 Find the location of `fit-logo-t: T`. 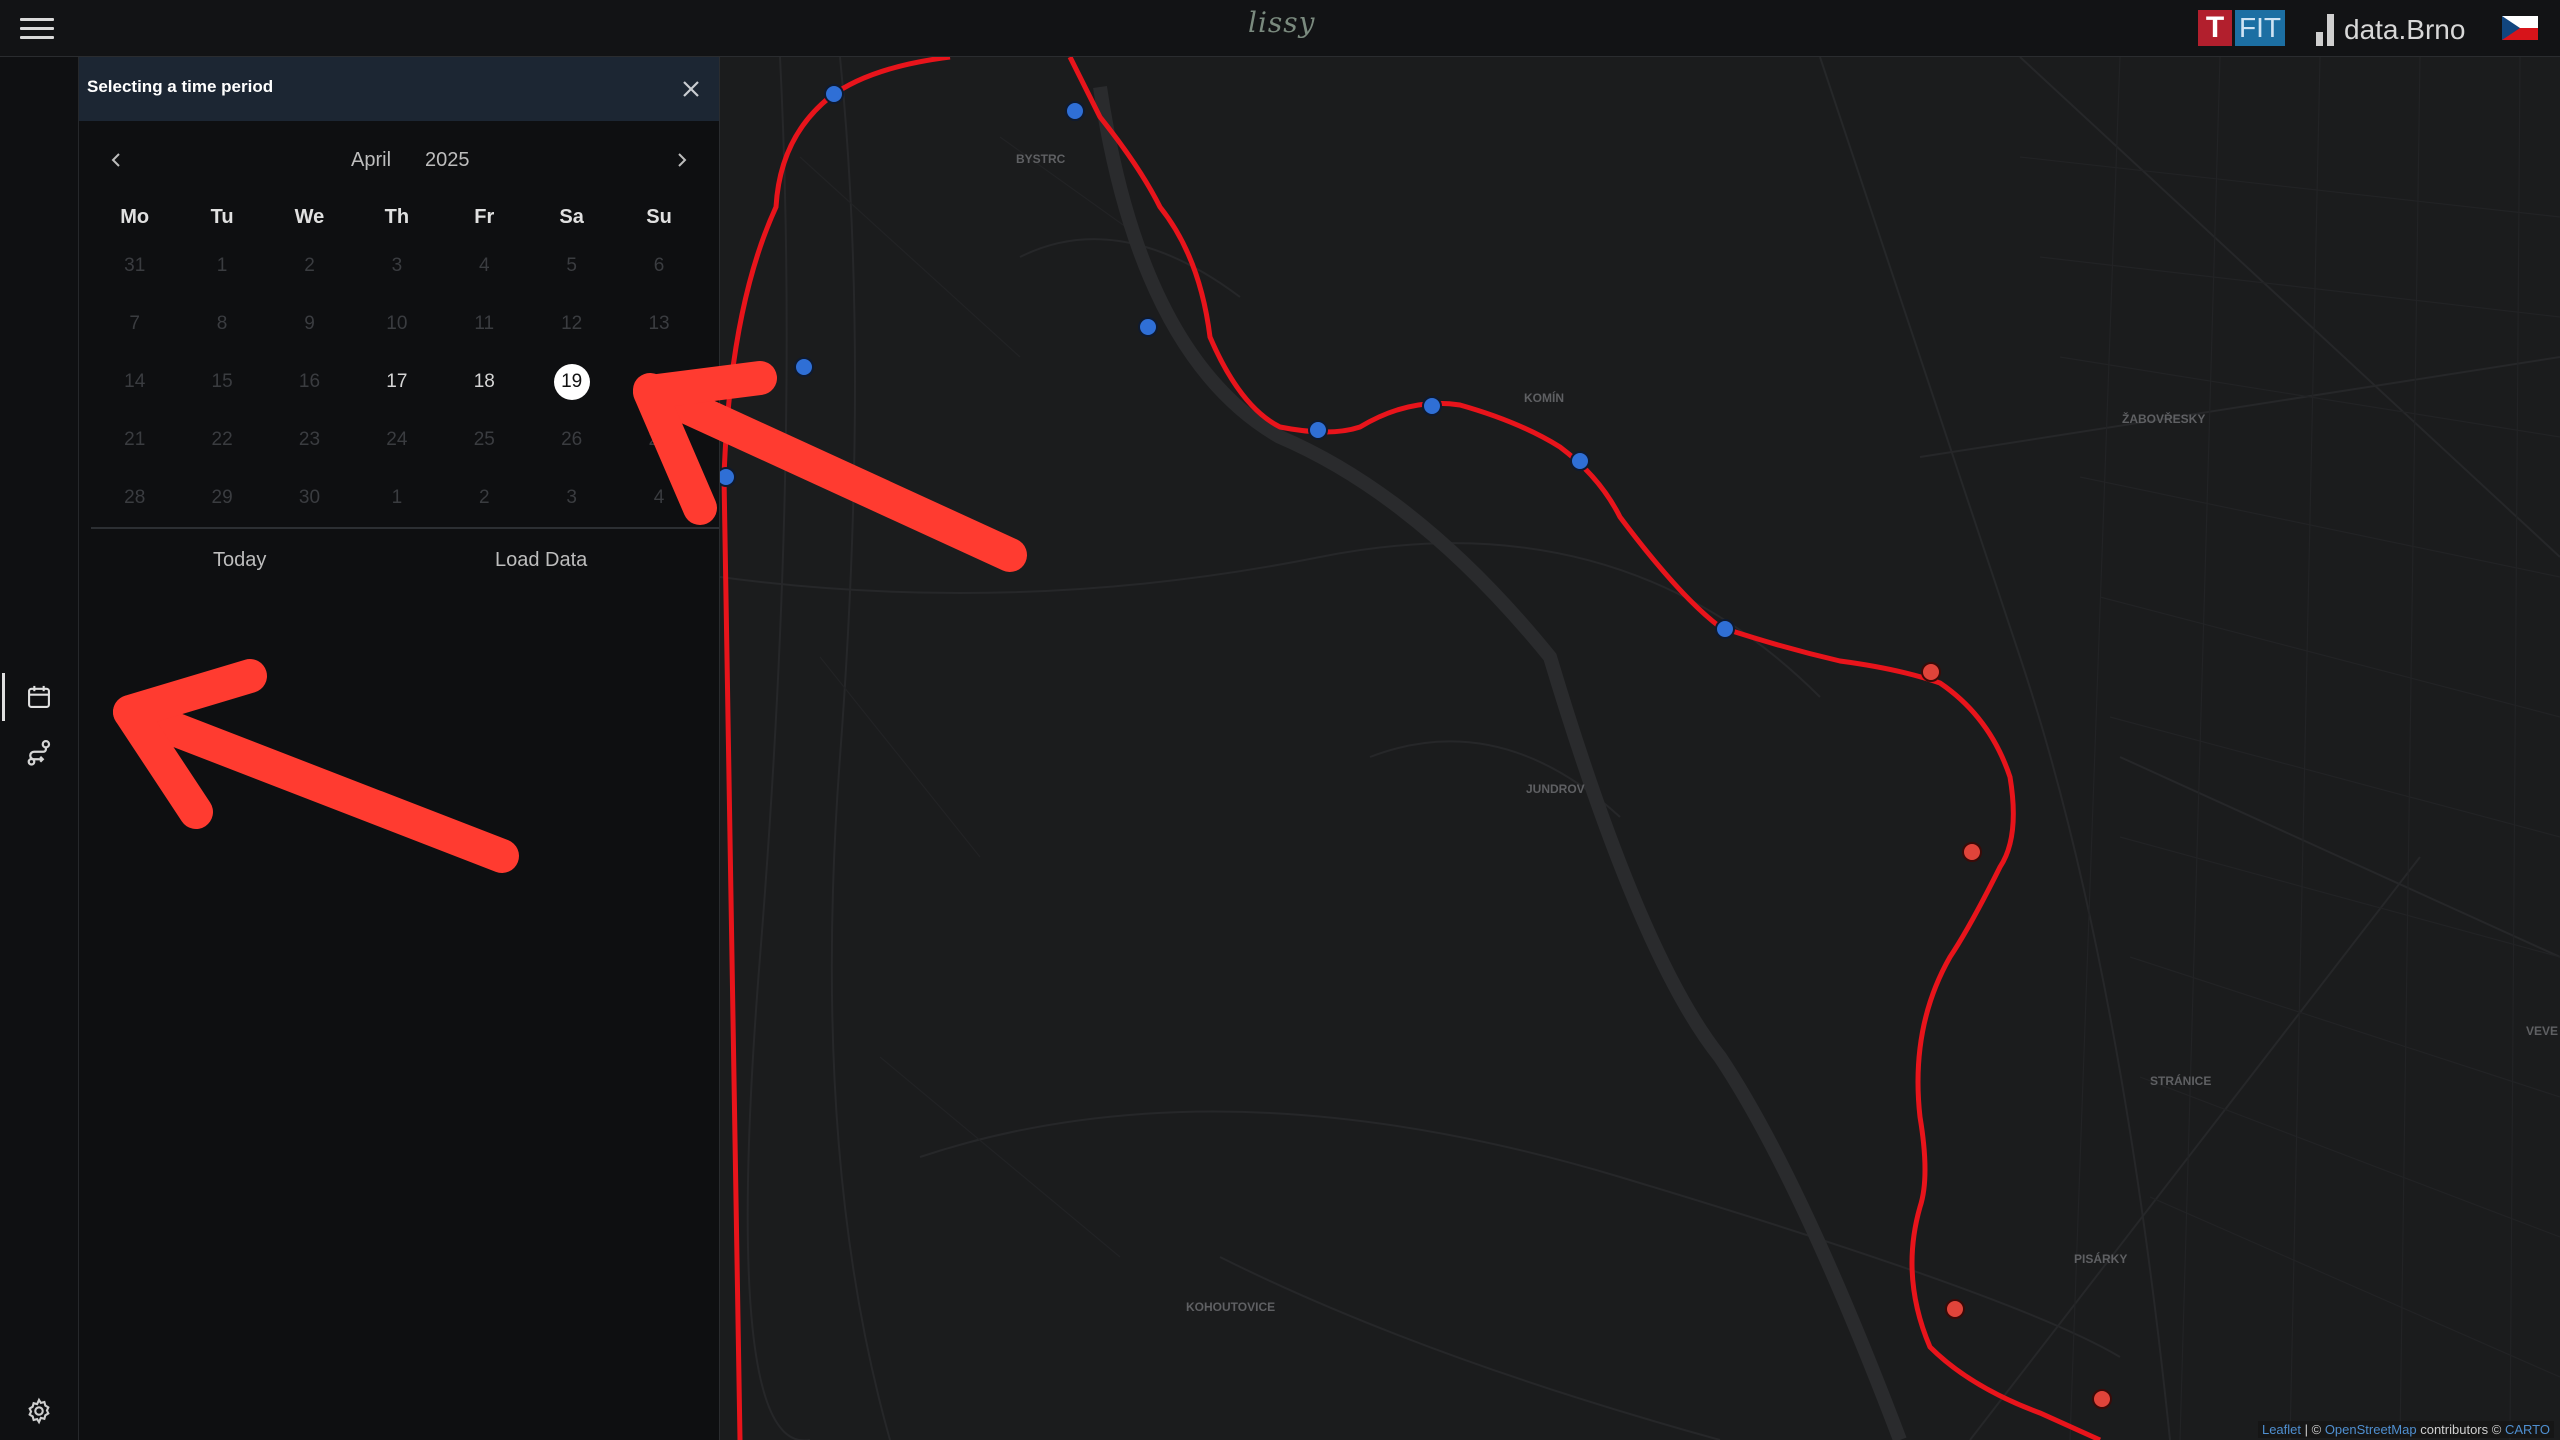

fit-logo-t: T is located at coordinates (2215, 28).